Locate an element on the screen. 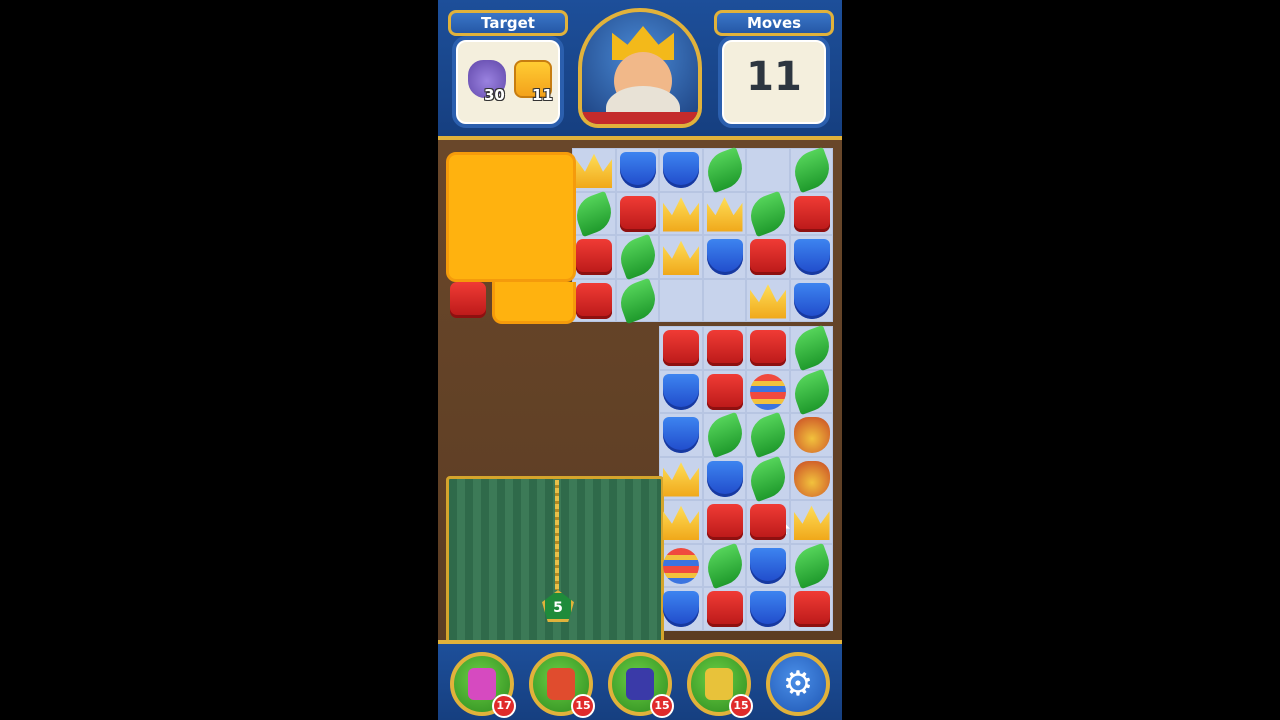 Image resolution: width=1280 pixels, height=720 pixels. cannon-icon is located at coordinates (640, 684).